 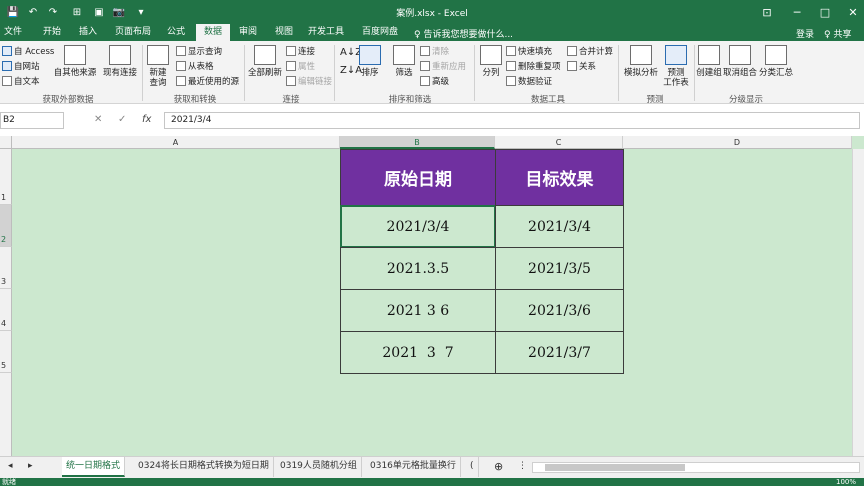 What do you see at coordinates (75, 61) in the screenshot?
I see `other-sources-button: 自其他来源` at bounding box center [75, 61].